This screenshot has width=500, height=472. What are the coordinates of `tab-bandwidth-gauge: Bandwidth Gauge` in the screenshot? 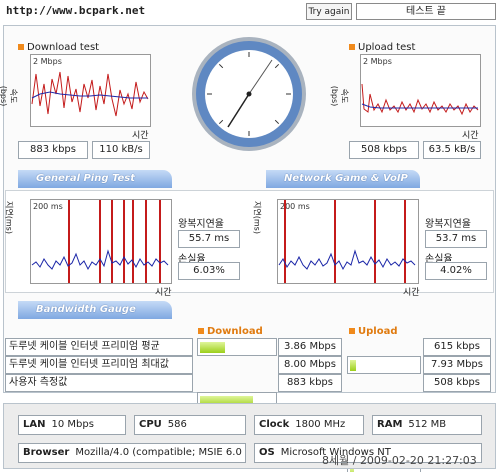 It's located at (95, 310).